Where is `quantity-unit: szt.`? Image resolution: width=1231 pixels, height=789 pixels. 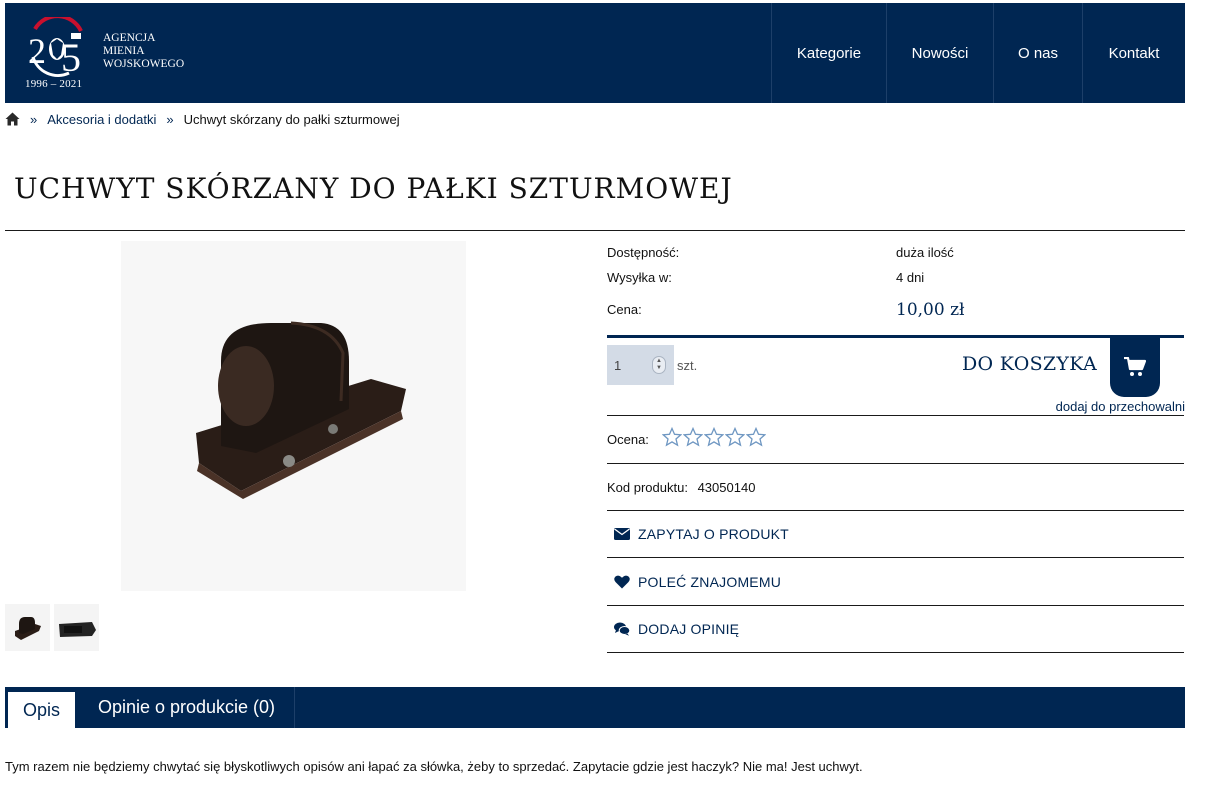 quantity-unit: szt. is located at coordinates (687, 365).